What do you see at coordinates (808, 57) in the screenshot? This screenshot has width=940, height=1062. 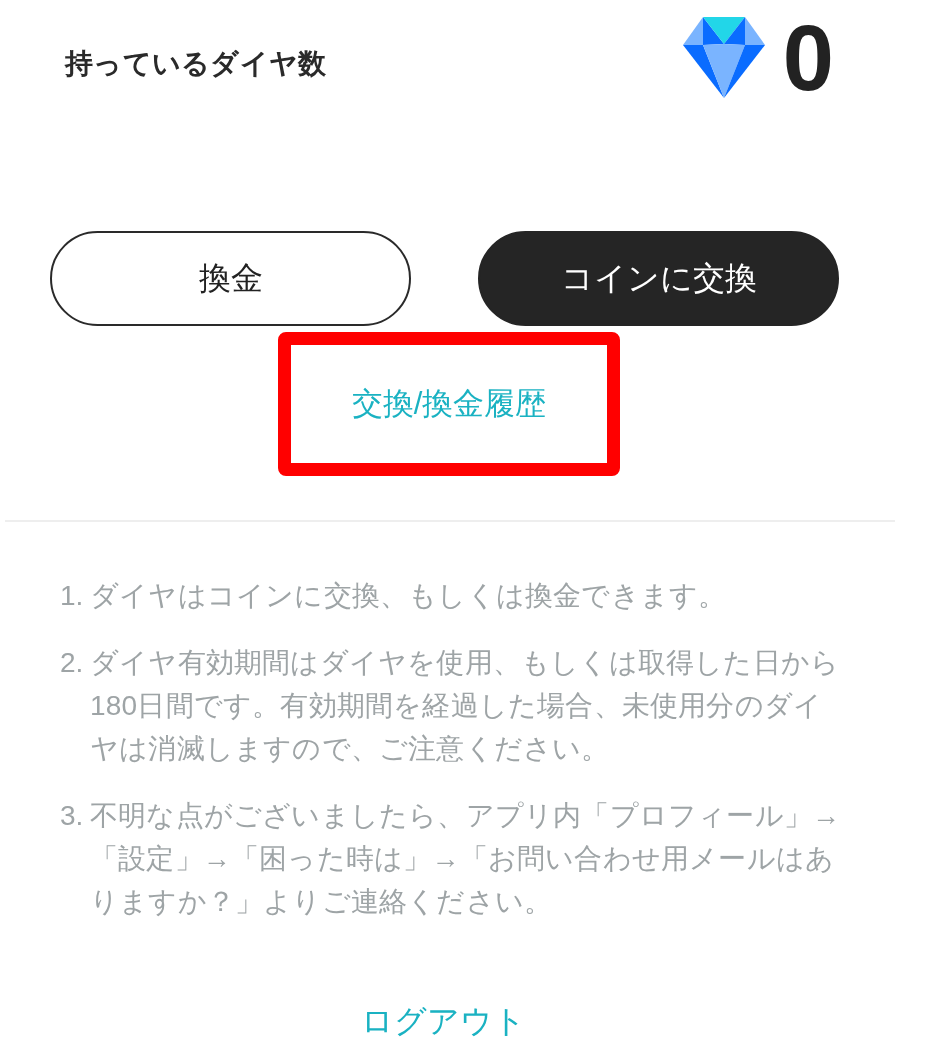 I see `diamond-count: 0` at bounding box center [808, 57].